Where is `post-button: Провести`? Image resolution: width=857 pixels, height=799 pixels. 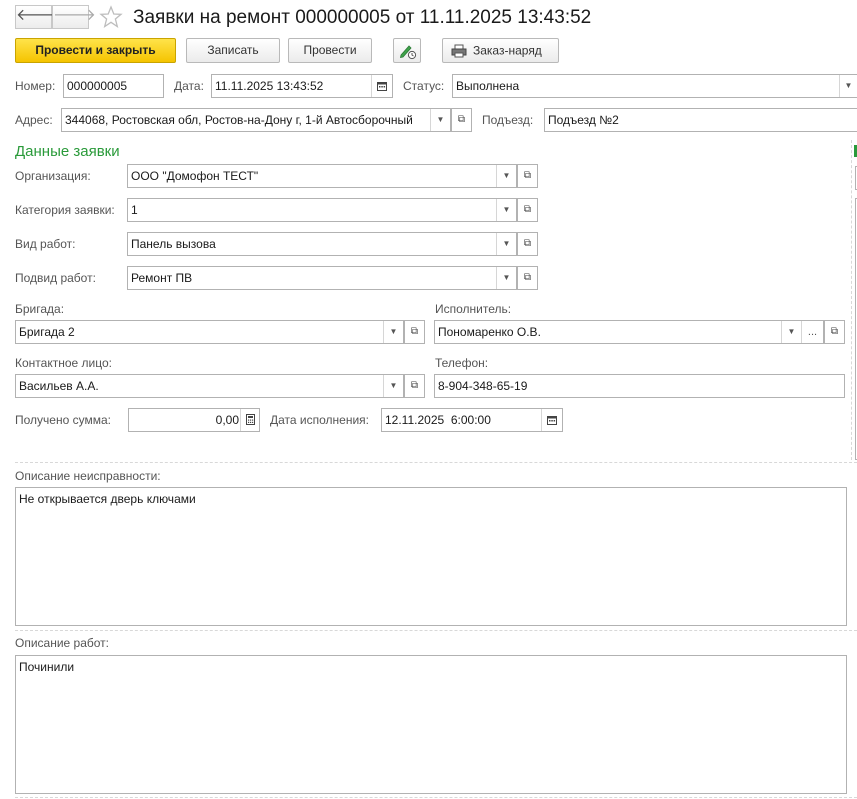 post-button: Провести is located at coordinates (330, 50).